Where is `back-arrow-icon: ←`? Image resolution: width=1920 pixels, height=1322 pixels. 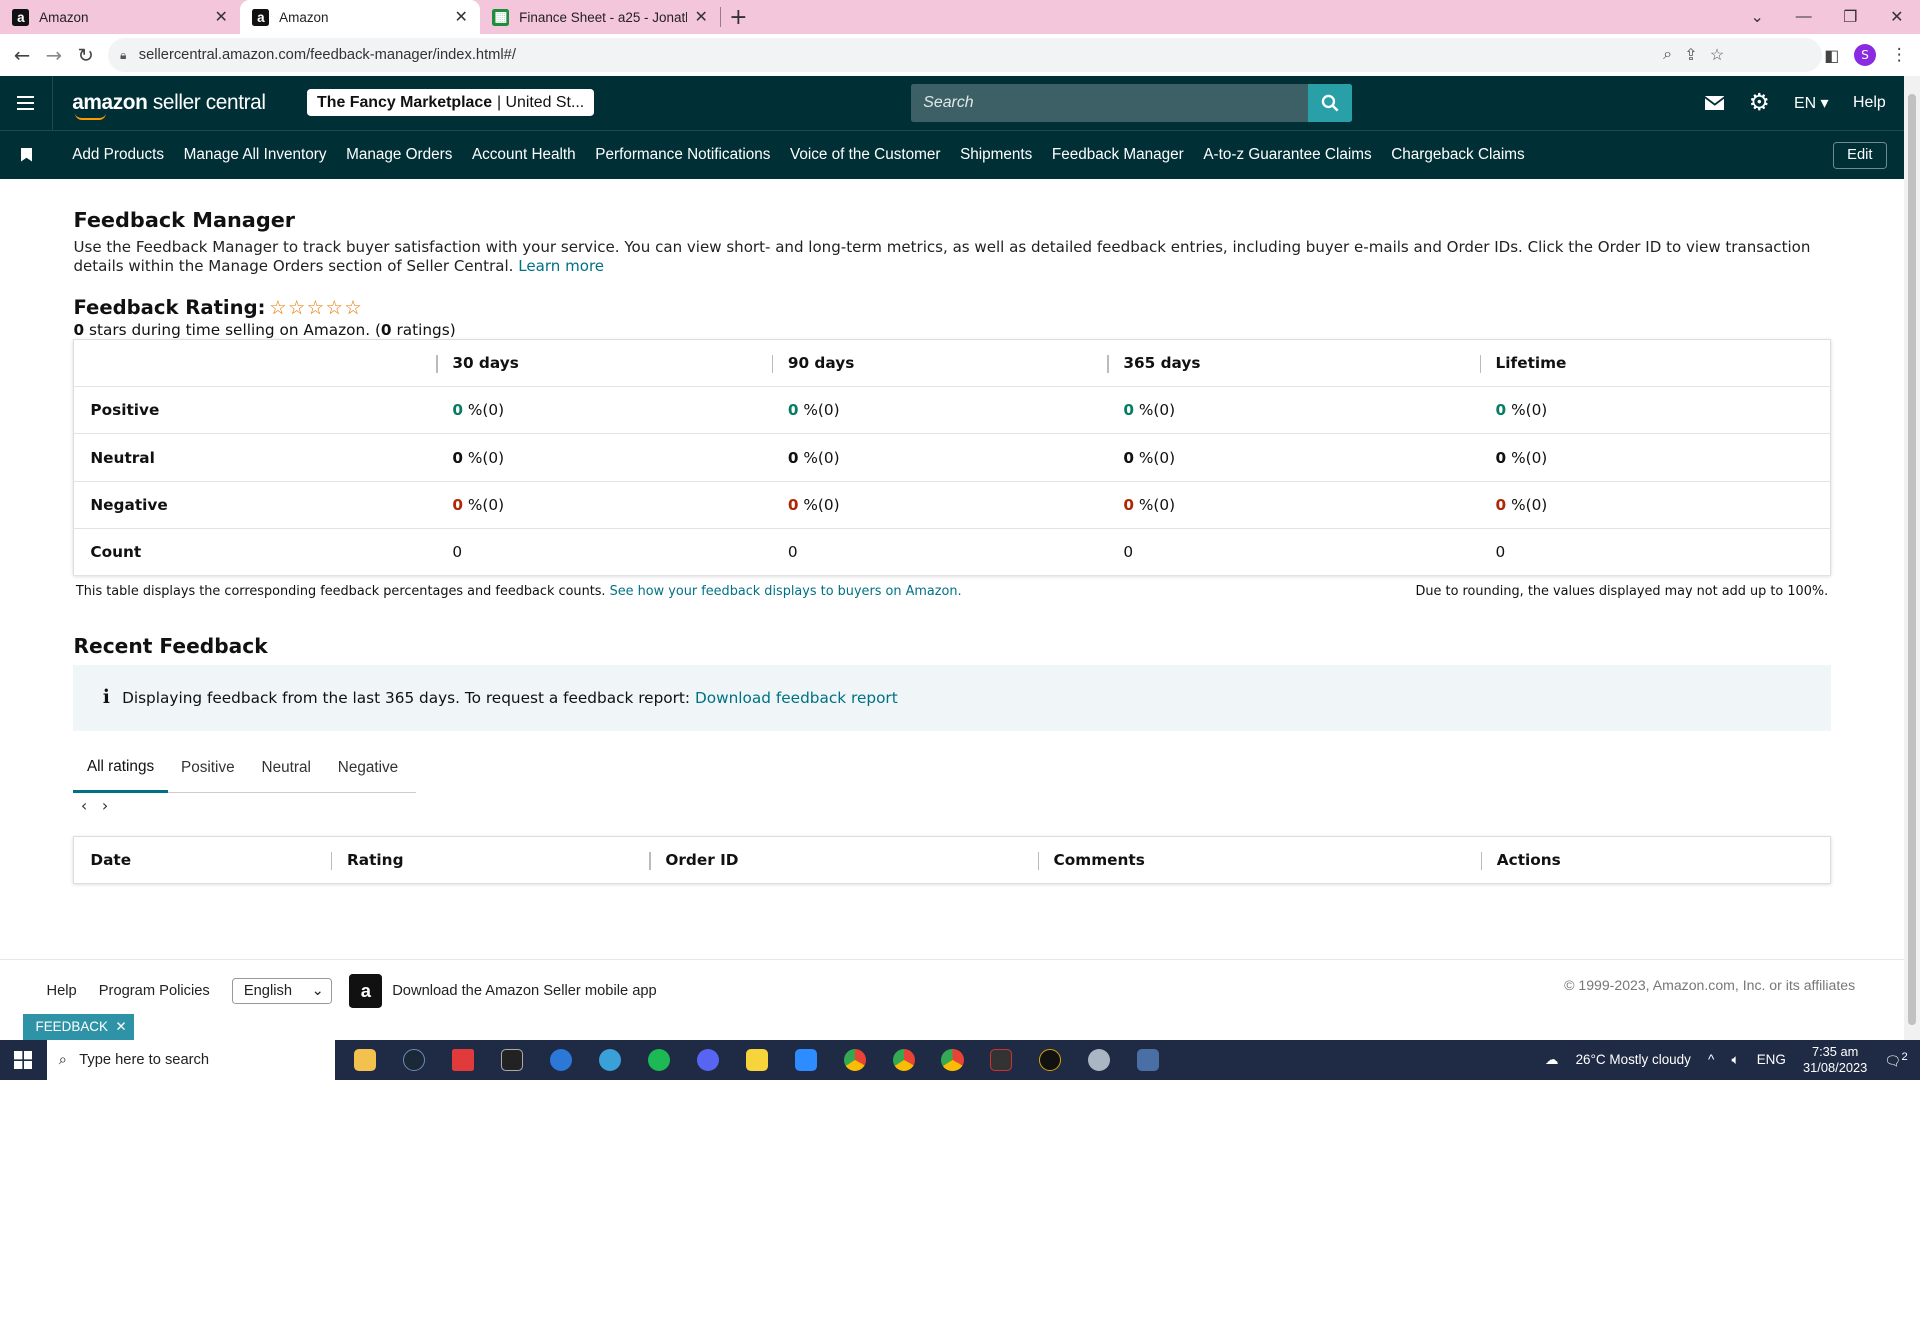
back-arrow-icon: ← is located at coordinates (22, 55).